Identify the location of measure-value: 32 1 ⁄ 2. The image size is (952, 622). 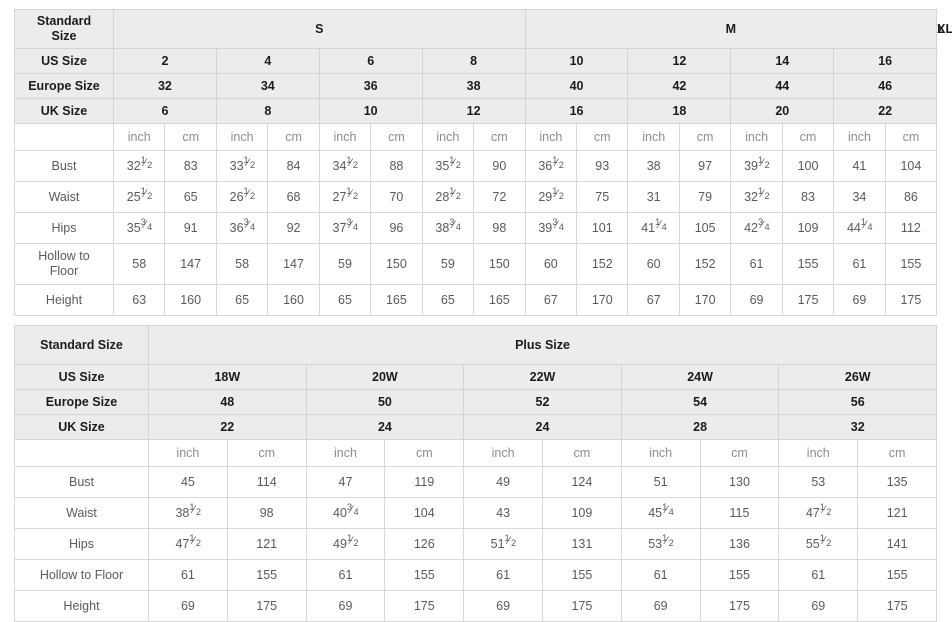
(756, 197).